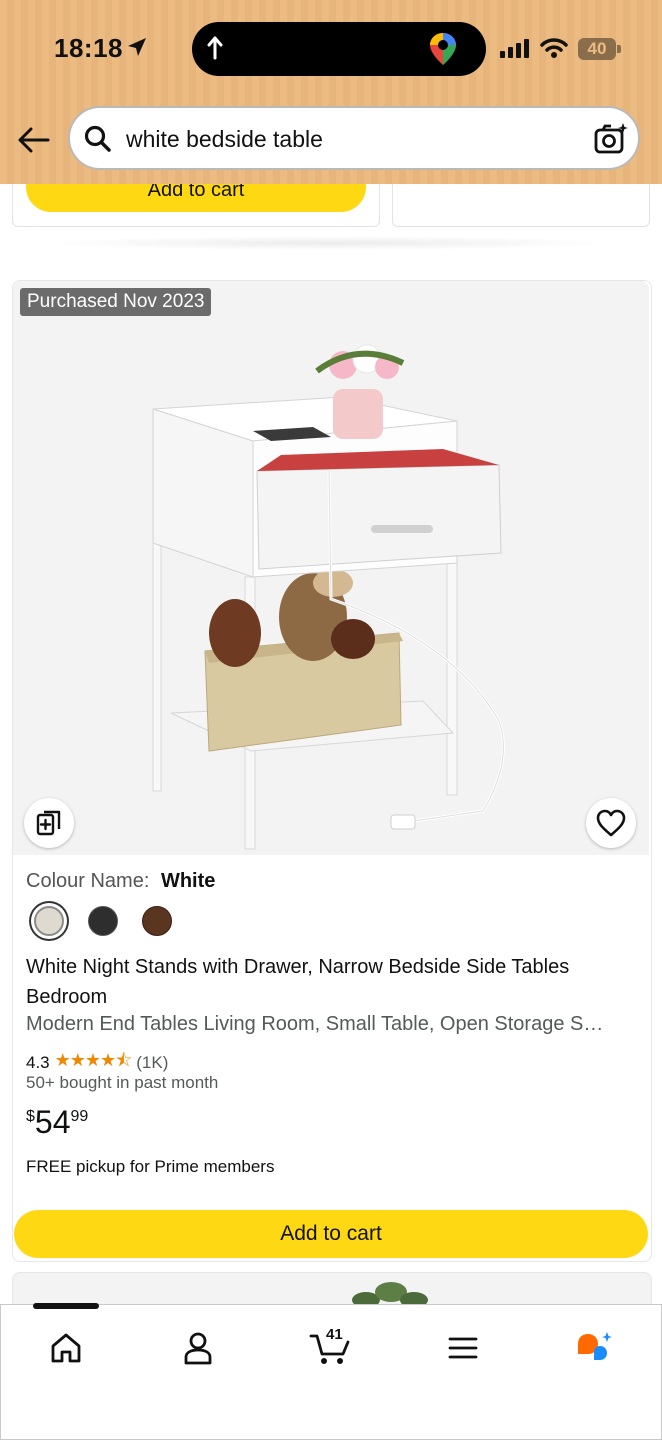 The width and height of the screenshot is (662, 1440). I want to click on account-icon, so click(198, 1348).